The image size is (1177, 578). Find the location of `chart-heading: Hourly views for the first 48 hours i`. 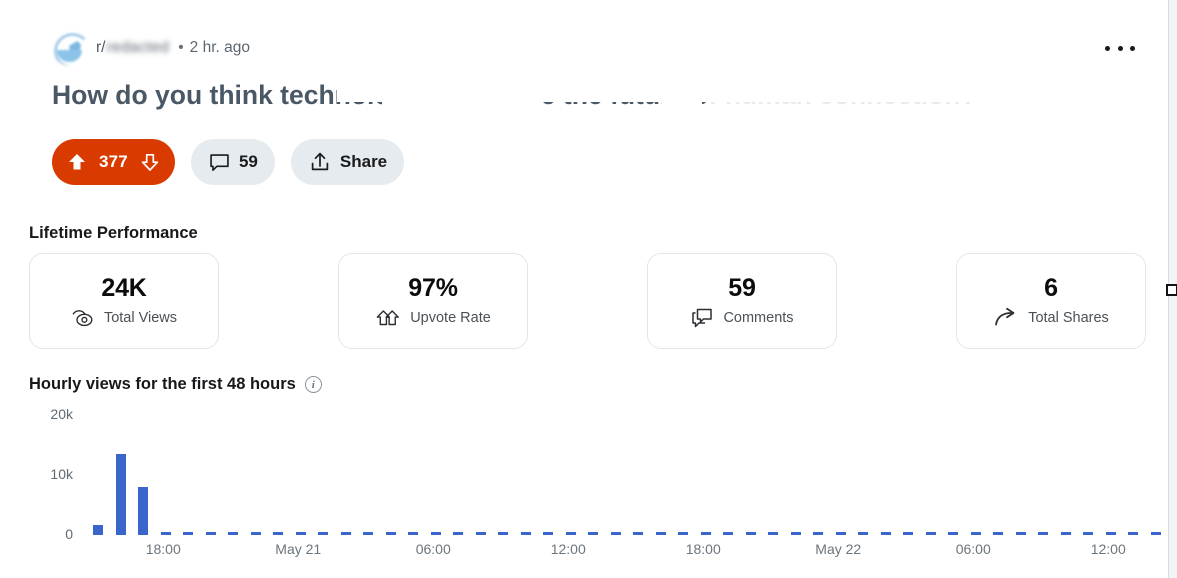

chart-heading: Hourly views for the first 48 hours i is located at coordinates (175, 384).